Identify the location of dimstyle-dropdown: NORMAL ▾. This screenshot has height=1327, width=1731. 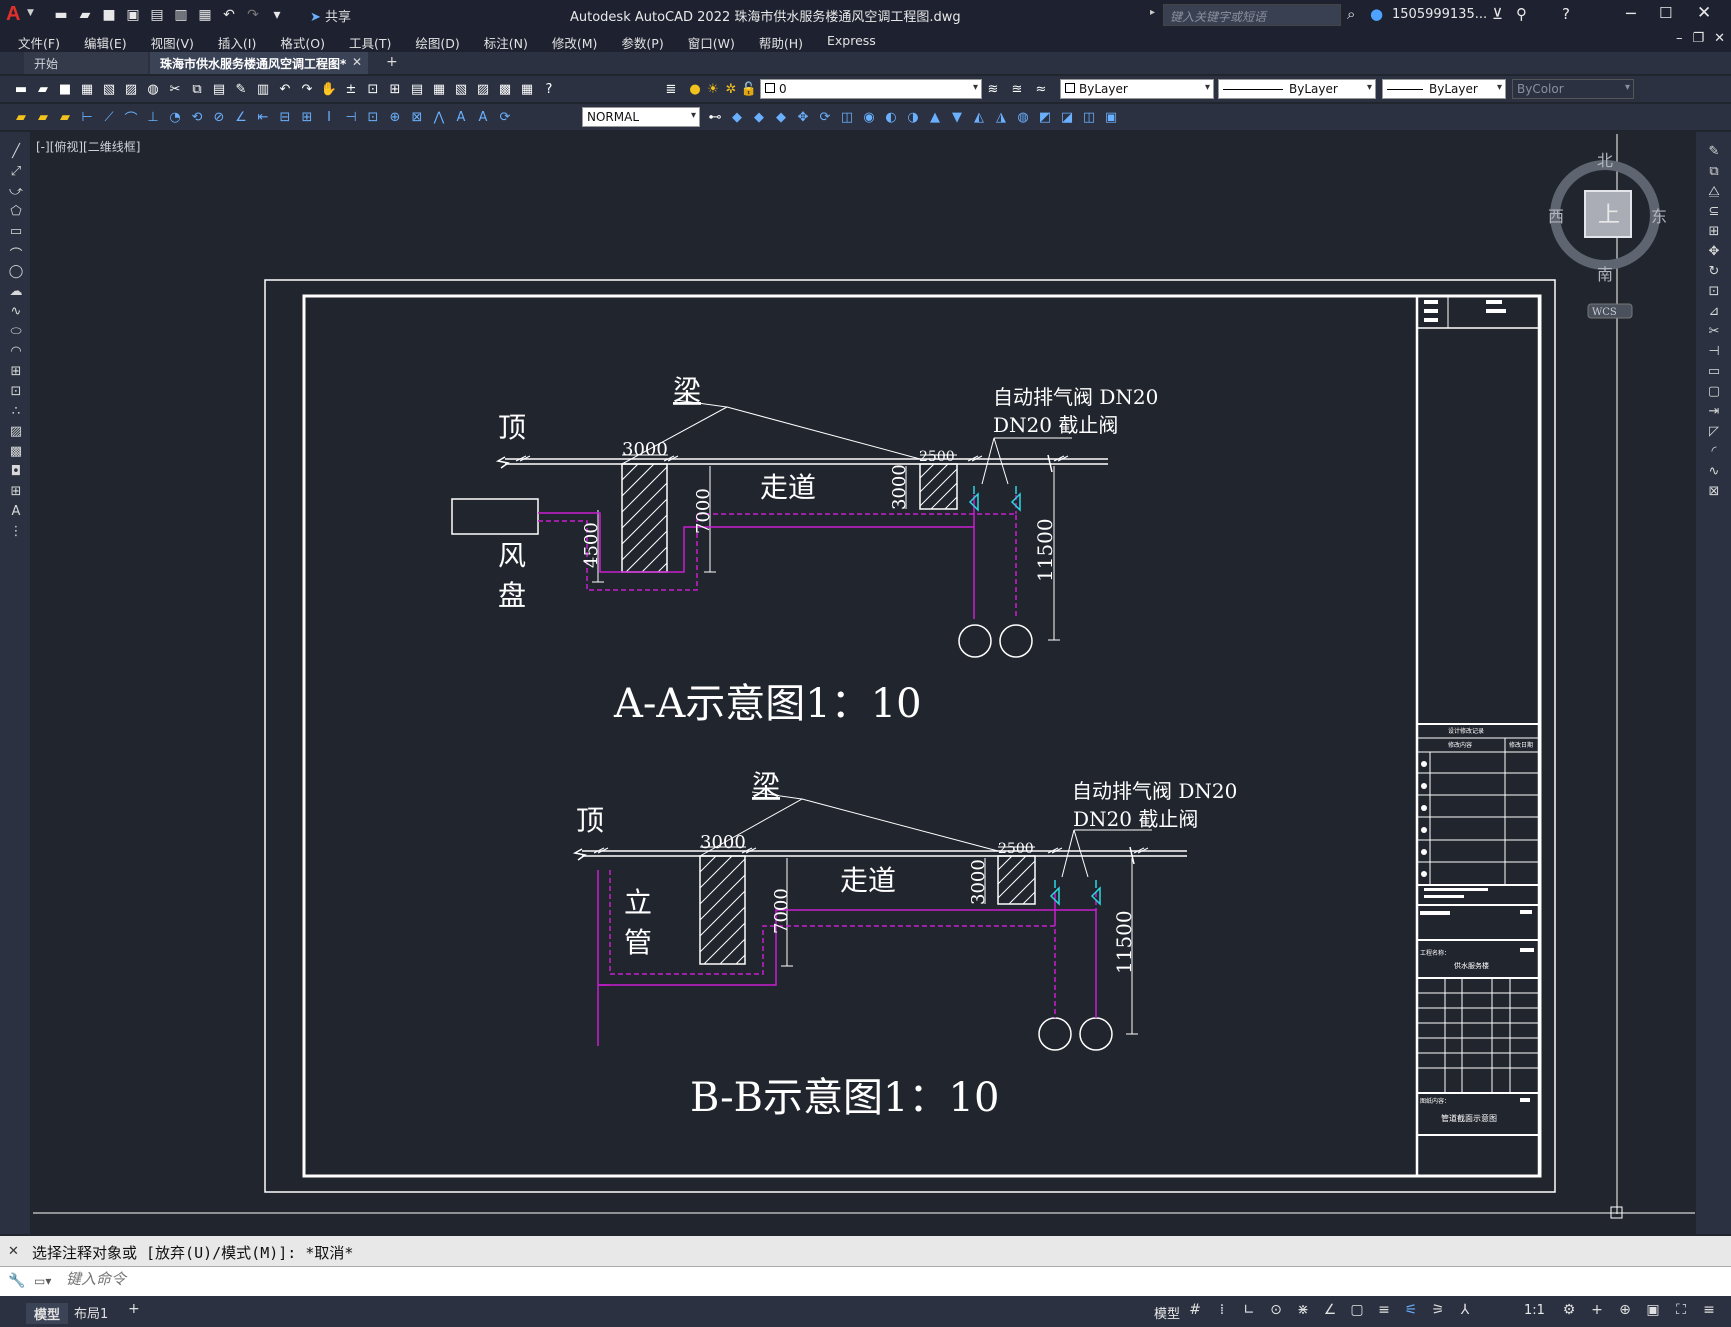
(641, 117).